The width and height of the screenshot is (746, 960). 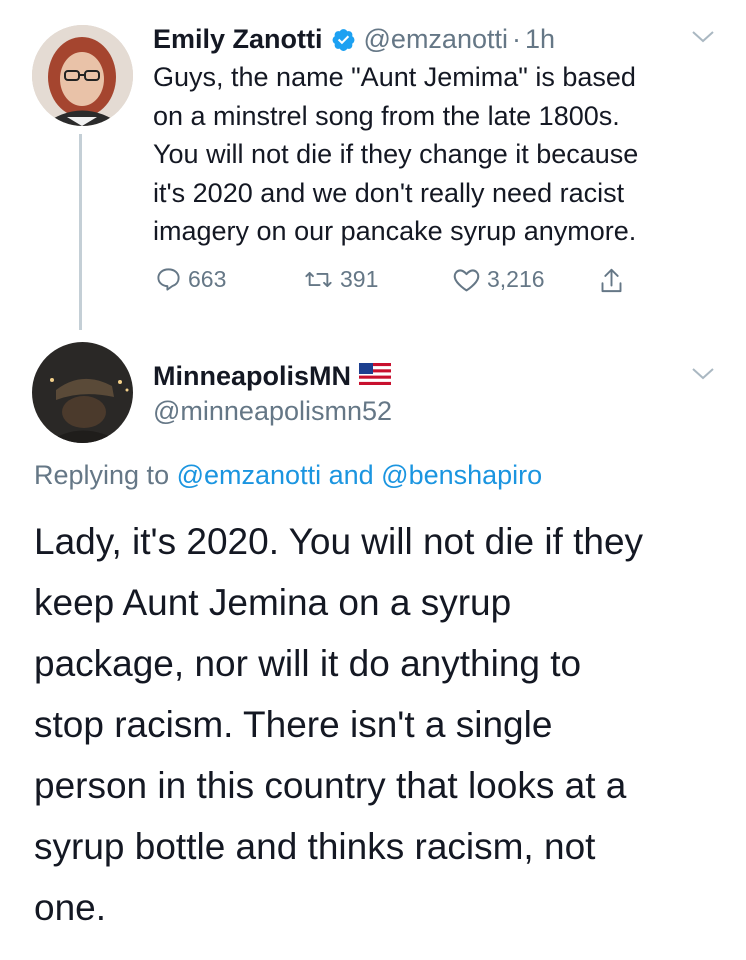 I want to click on retweet-count: 391, so click(x=359, y=279).